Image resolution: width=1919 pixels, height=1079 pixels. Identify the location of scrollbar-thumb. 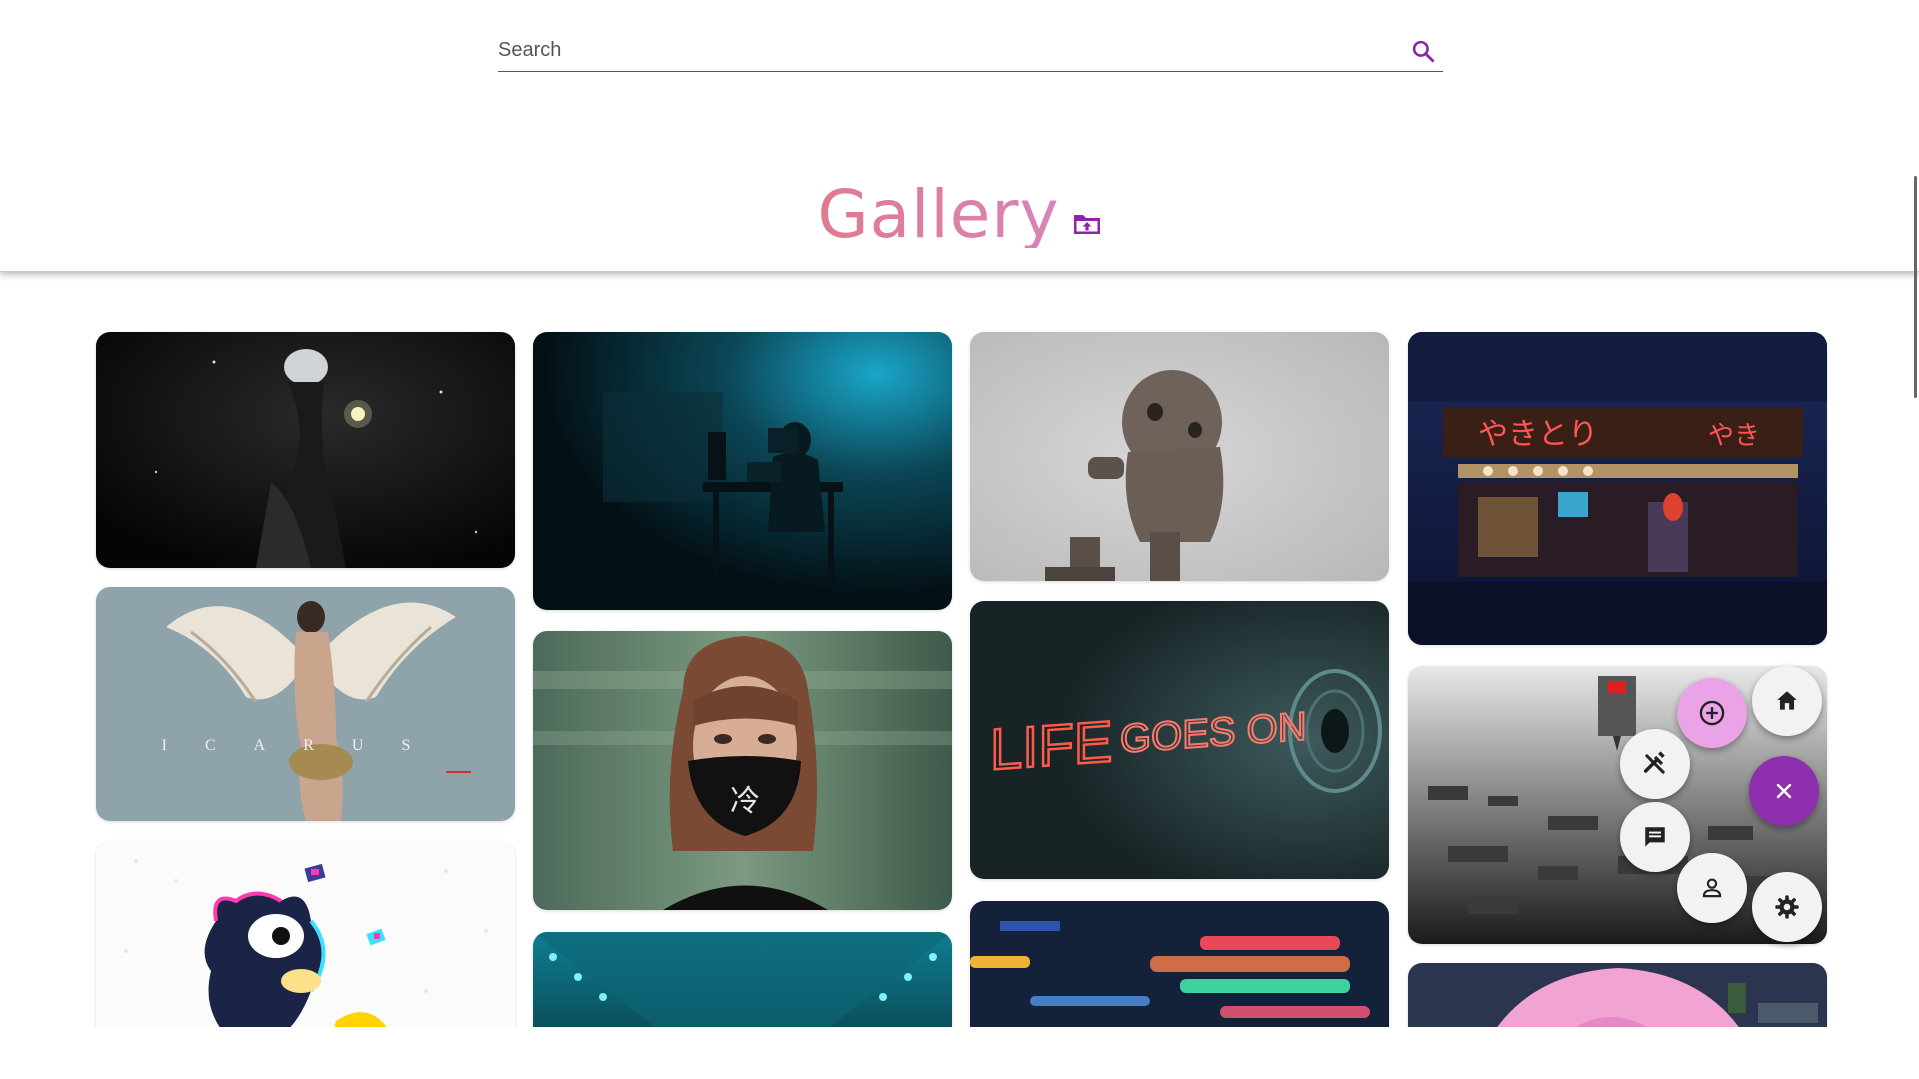
(1915, 287).